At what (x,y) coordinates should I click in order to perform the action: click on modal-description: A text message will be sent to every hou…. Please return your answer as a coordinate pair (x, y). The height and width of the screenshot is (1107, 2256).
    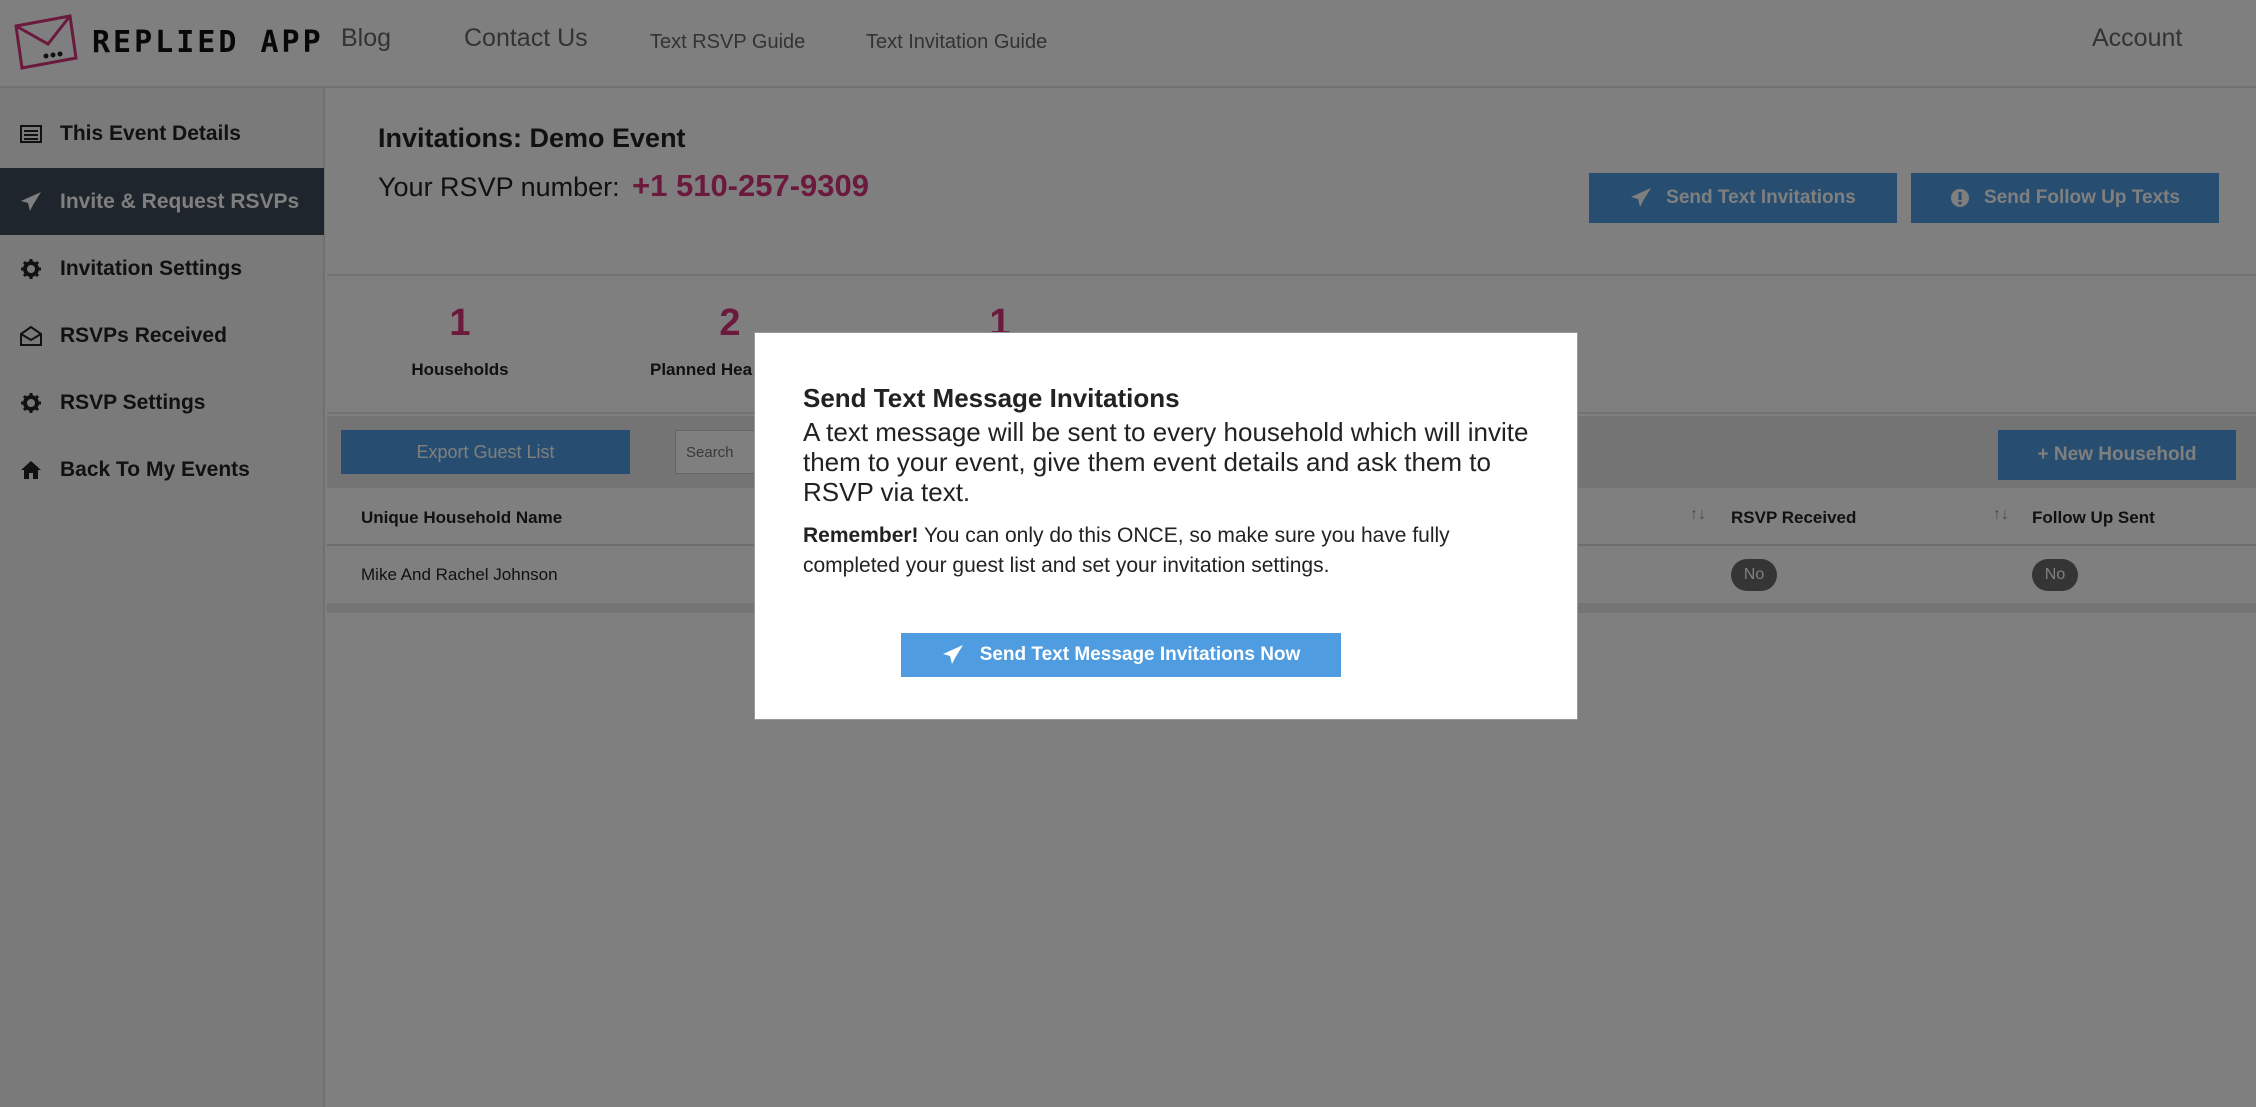
    Looking at the image, I should click on (1166, 462).